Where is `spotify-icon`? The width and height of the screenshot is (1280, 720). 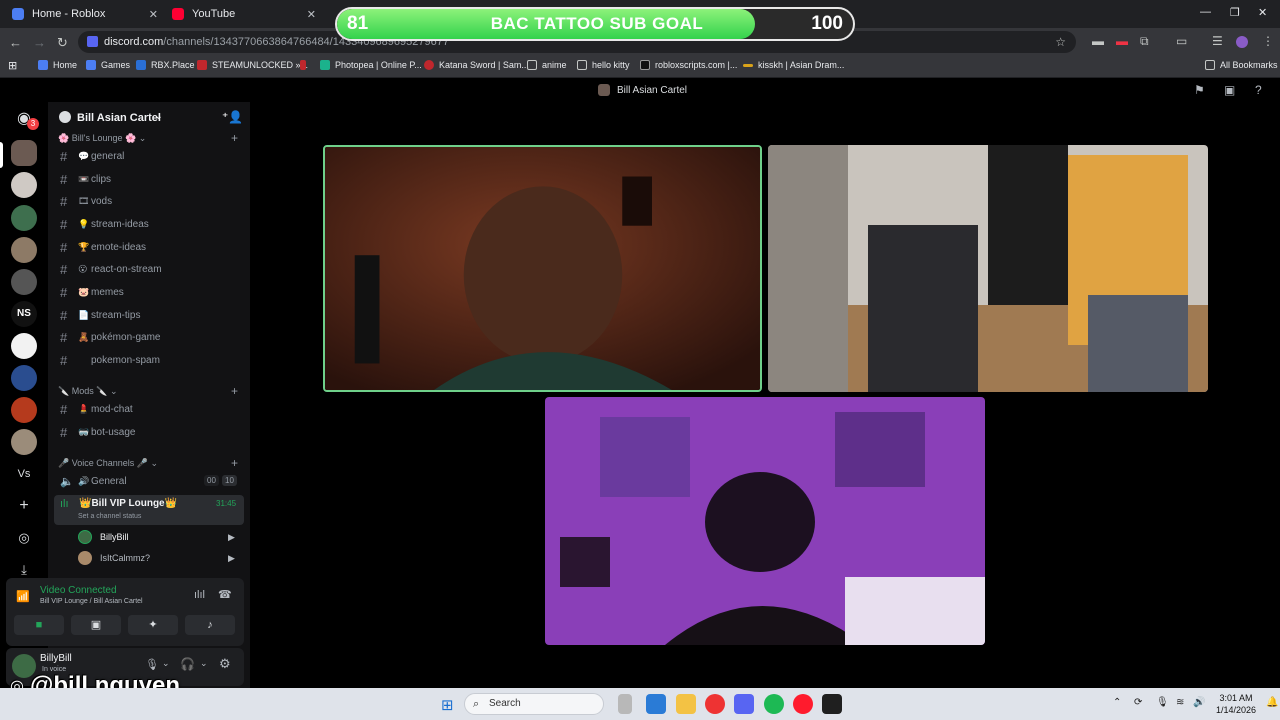
spotify-icon is located at coordinates (774, 704).